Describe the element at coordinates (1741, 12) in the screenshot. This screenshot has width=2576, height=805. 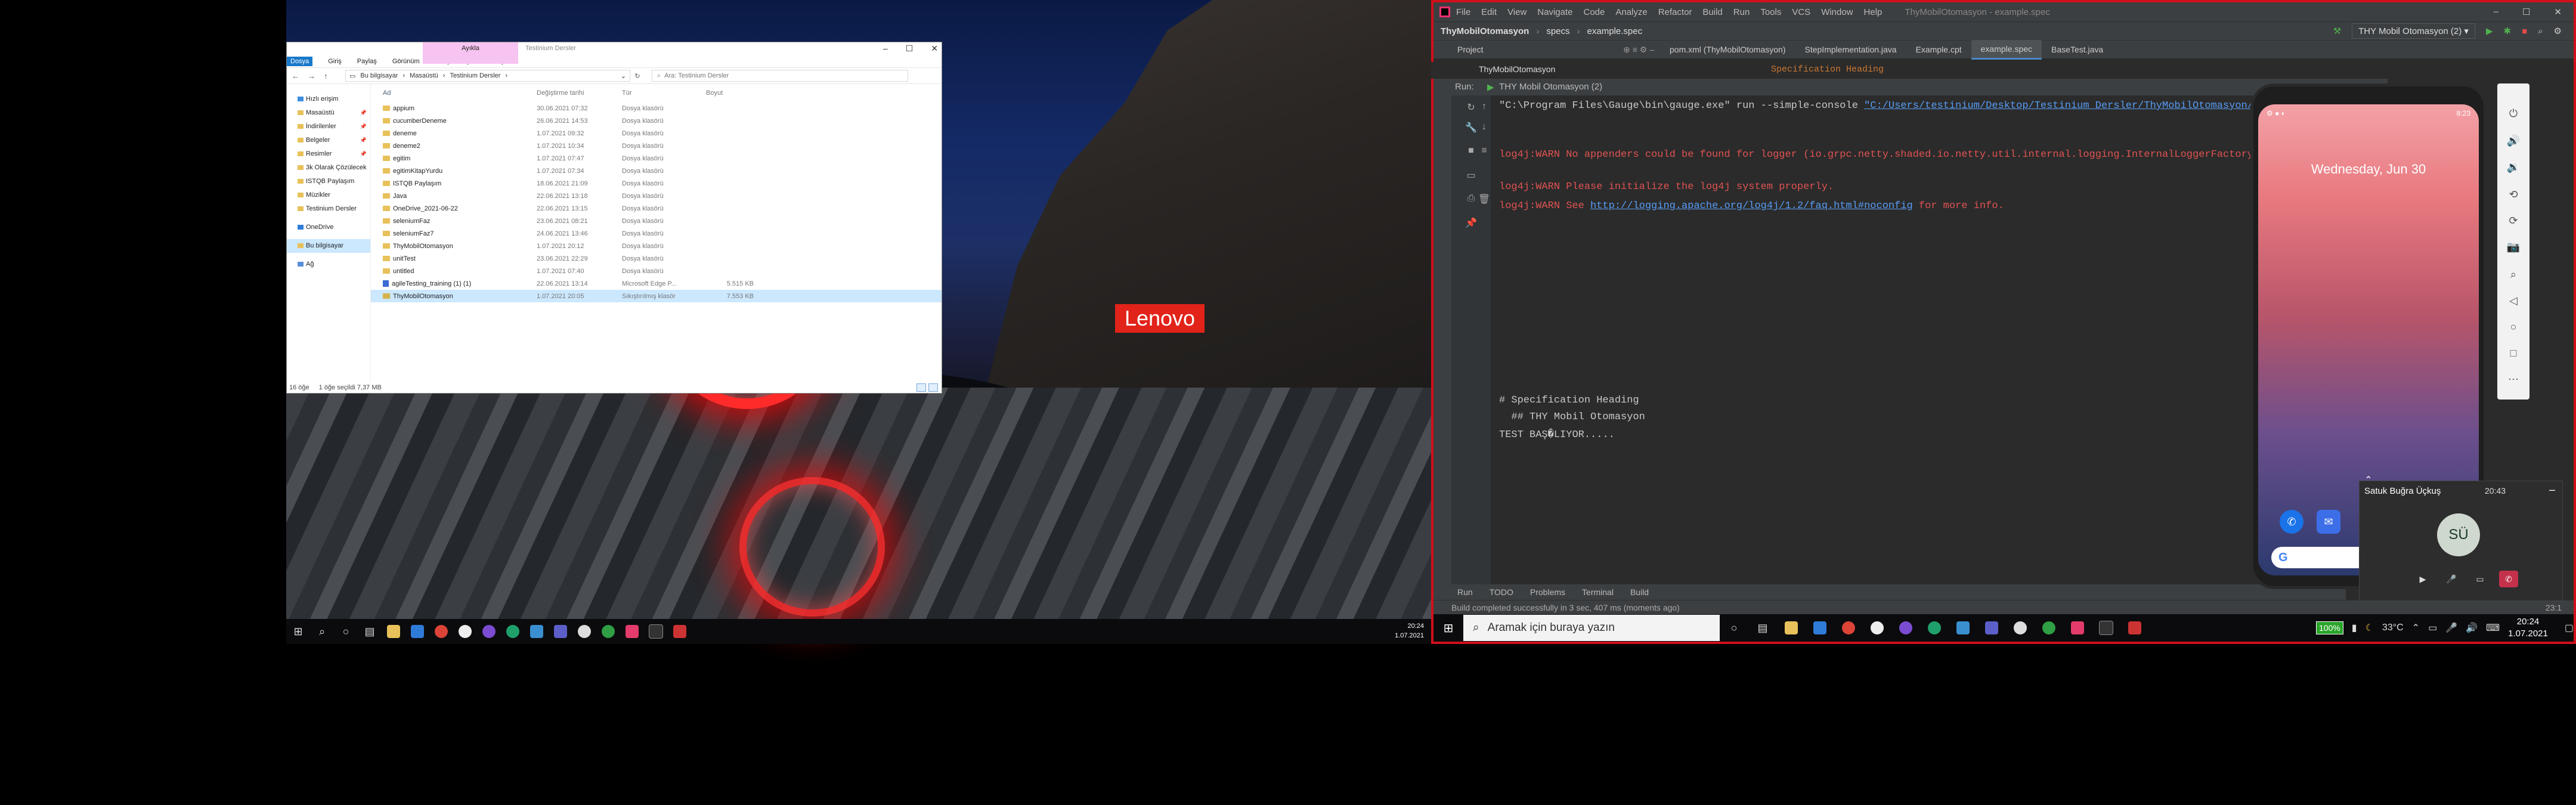
I see `menu-run: Run` at that location.